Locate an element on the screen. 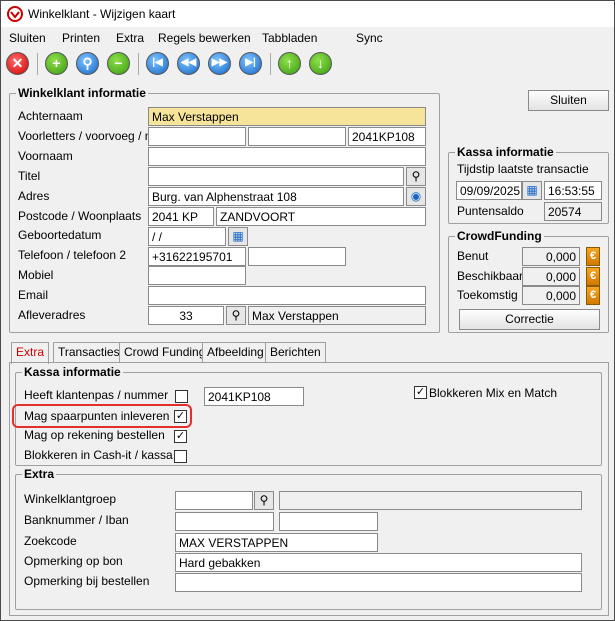 The width and height of the screenshot is (615, 621). telefoon-field: +31622195701 is located at coordinates (197, 256).